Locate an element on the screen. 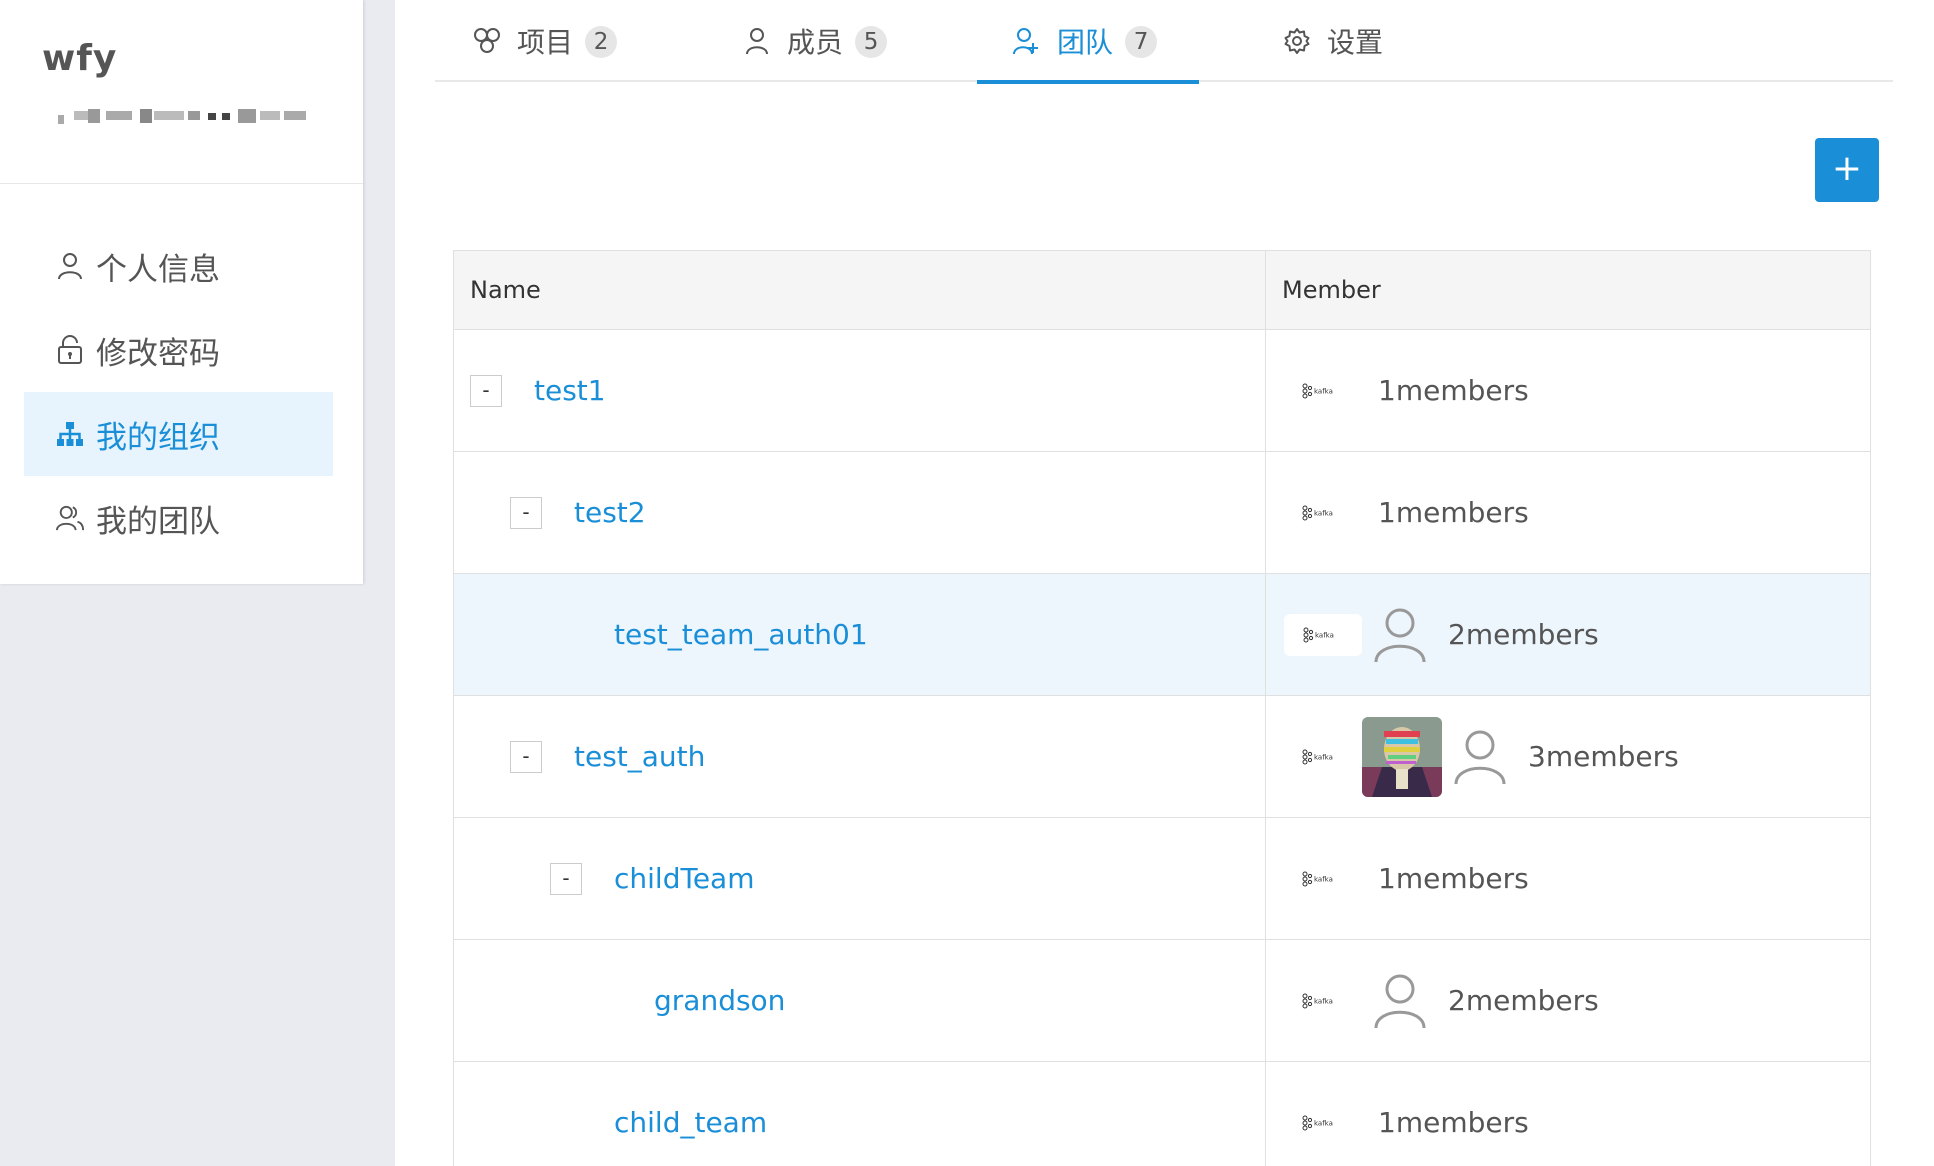 This screenshot has height=1166, width=1934. tab-count-badge: 5 is located at coordinates (871, 42).